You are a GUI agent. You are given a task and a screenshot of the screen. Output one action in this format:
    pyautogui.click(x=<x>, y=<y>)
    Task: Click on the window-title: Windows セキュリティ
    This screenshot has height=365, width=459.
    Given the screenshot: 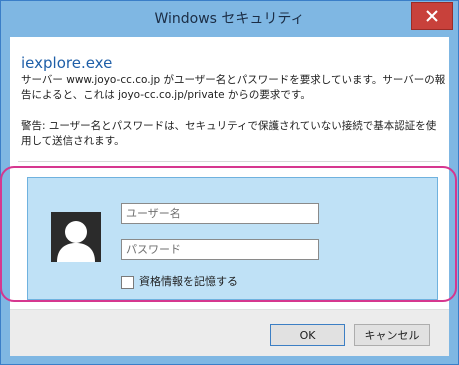 What is the action you would take?
    pyautogui.click(x=229, y=19)
    